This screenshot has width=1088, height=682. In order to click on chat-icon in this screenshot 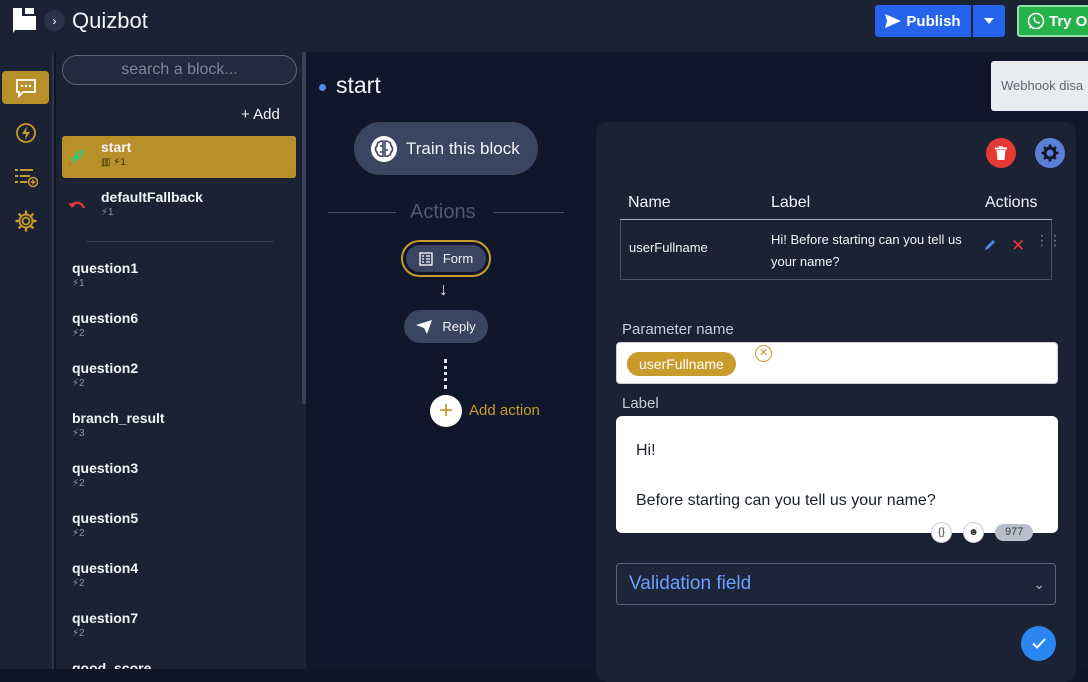, I will do `click(25, 88)`.